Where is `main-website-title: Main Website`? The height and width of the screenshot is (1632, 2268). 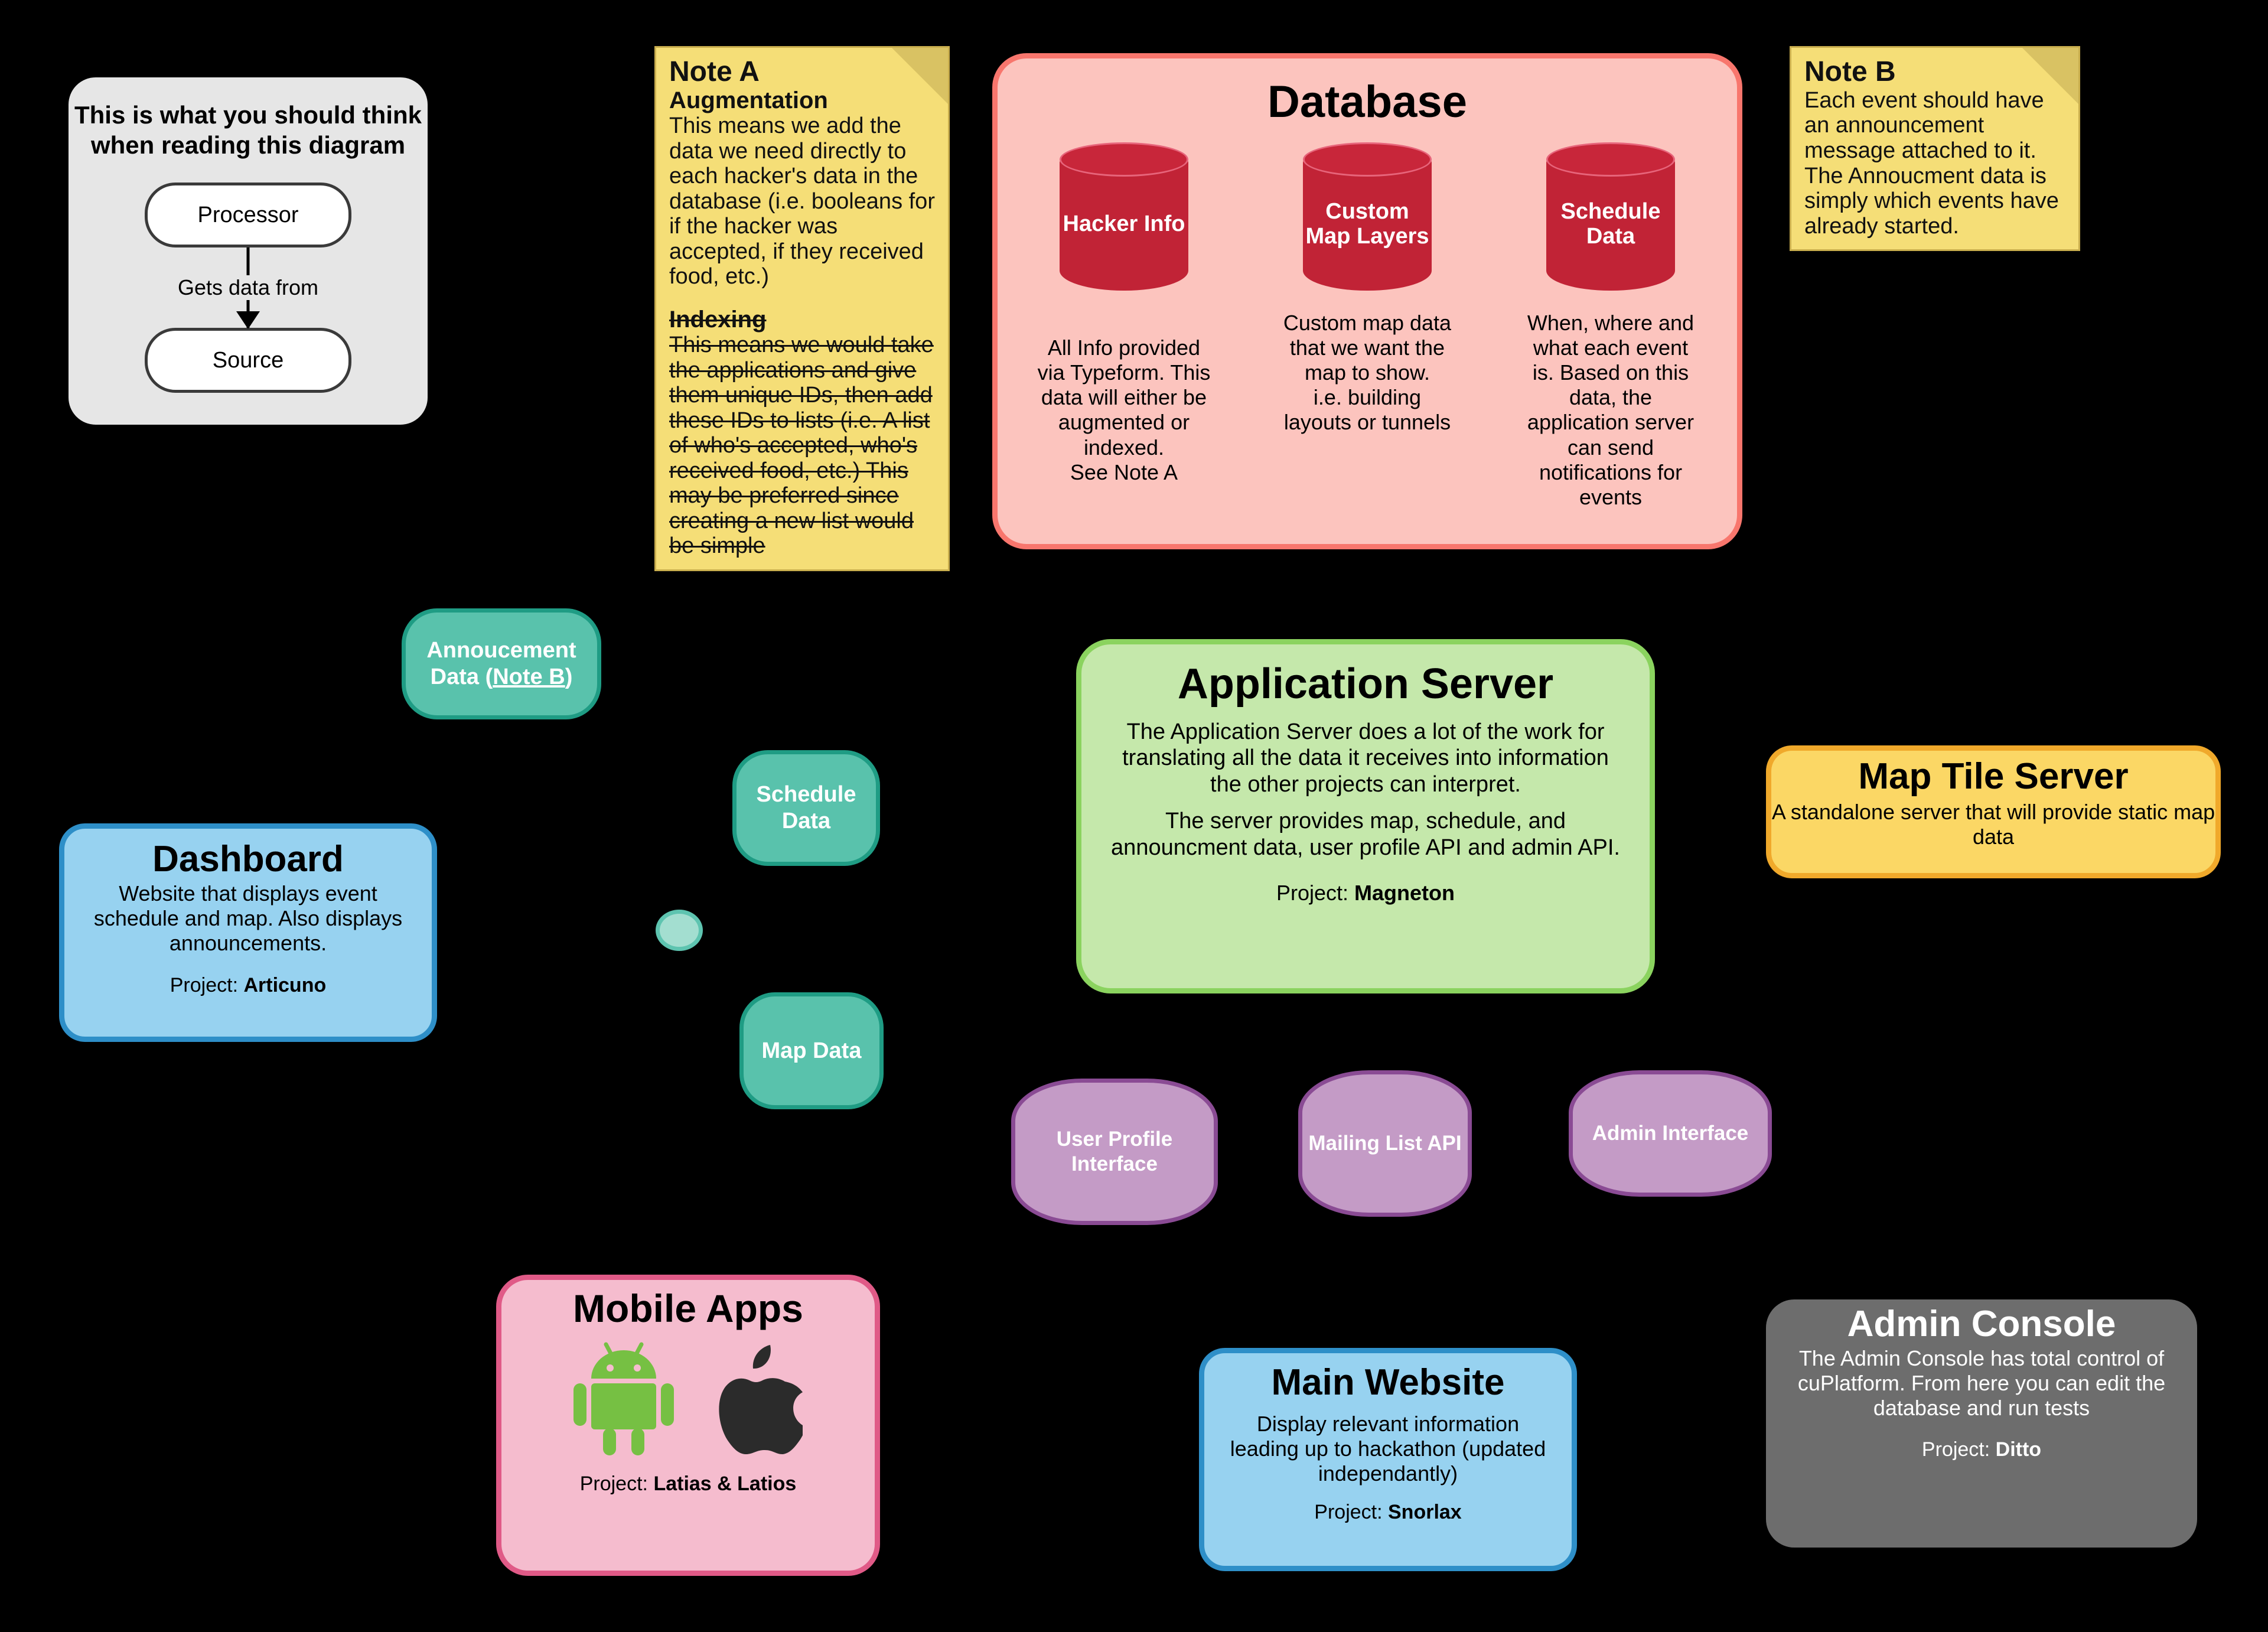 main-website-title: Main Website is located at coordinates (1388, 1383).